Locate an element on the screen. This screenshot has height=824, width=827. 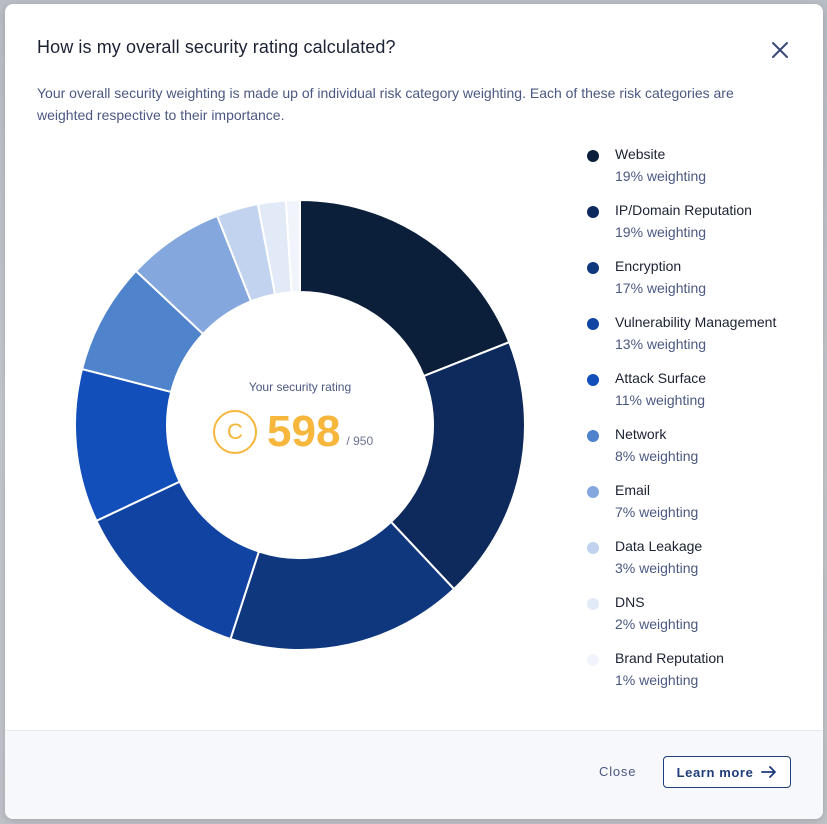
legend-weighting: 2% weighting is located at coordinates (657, 624).